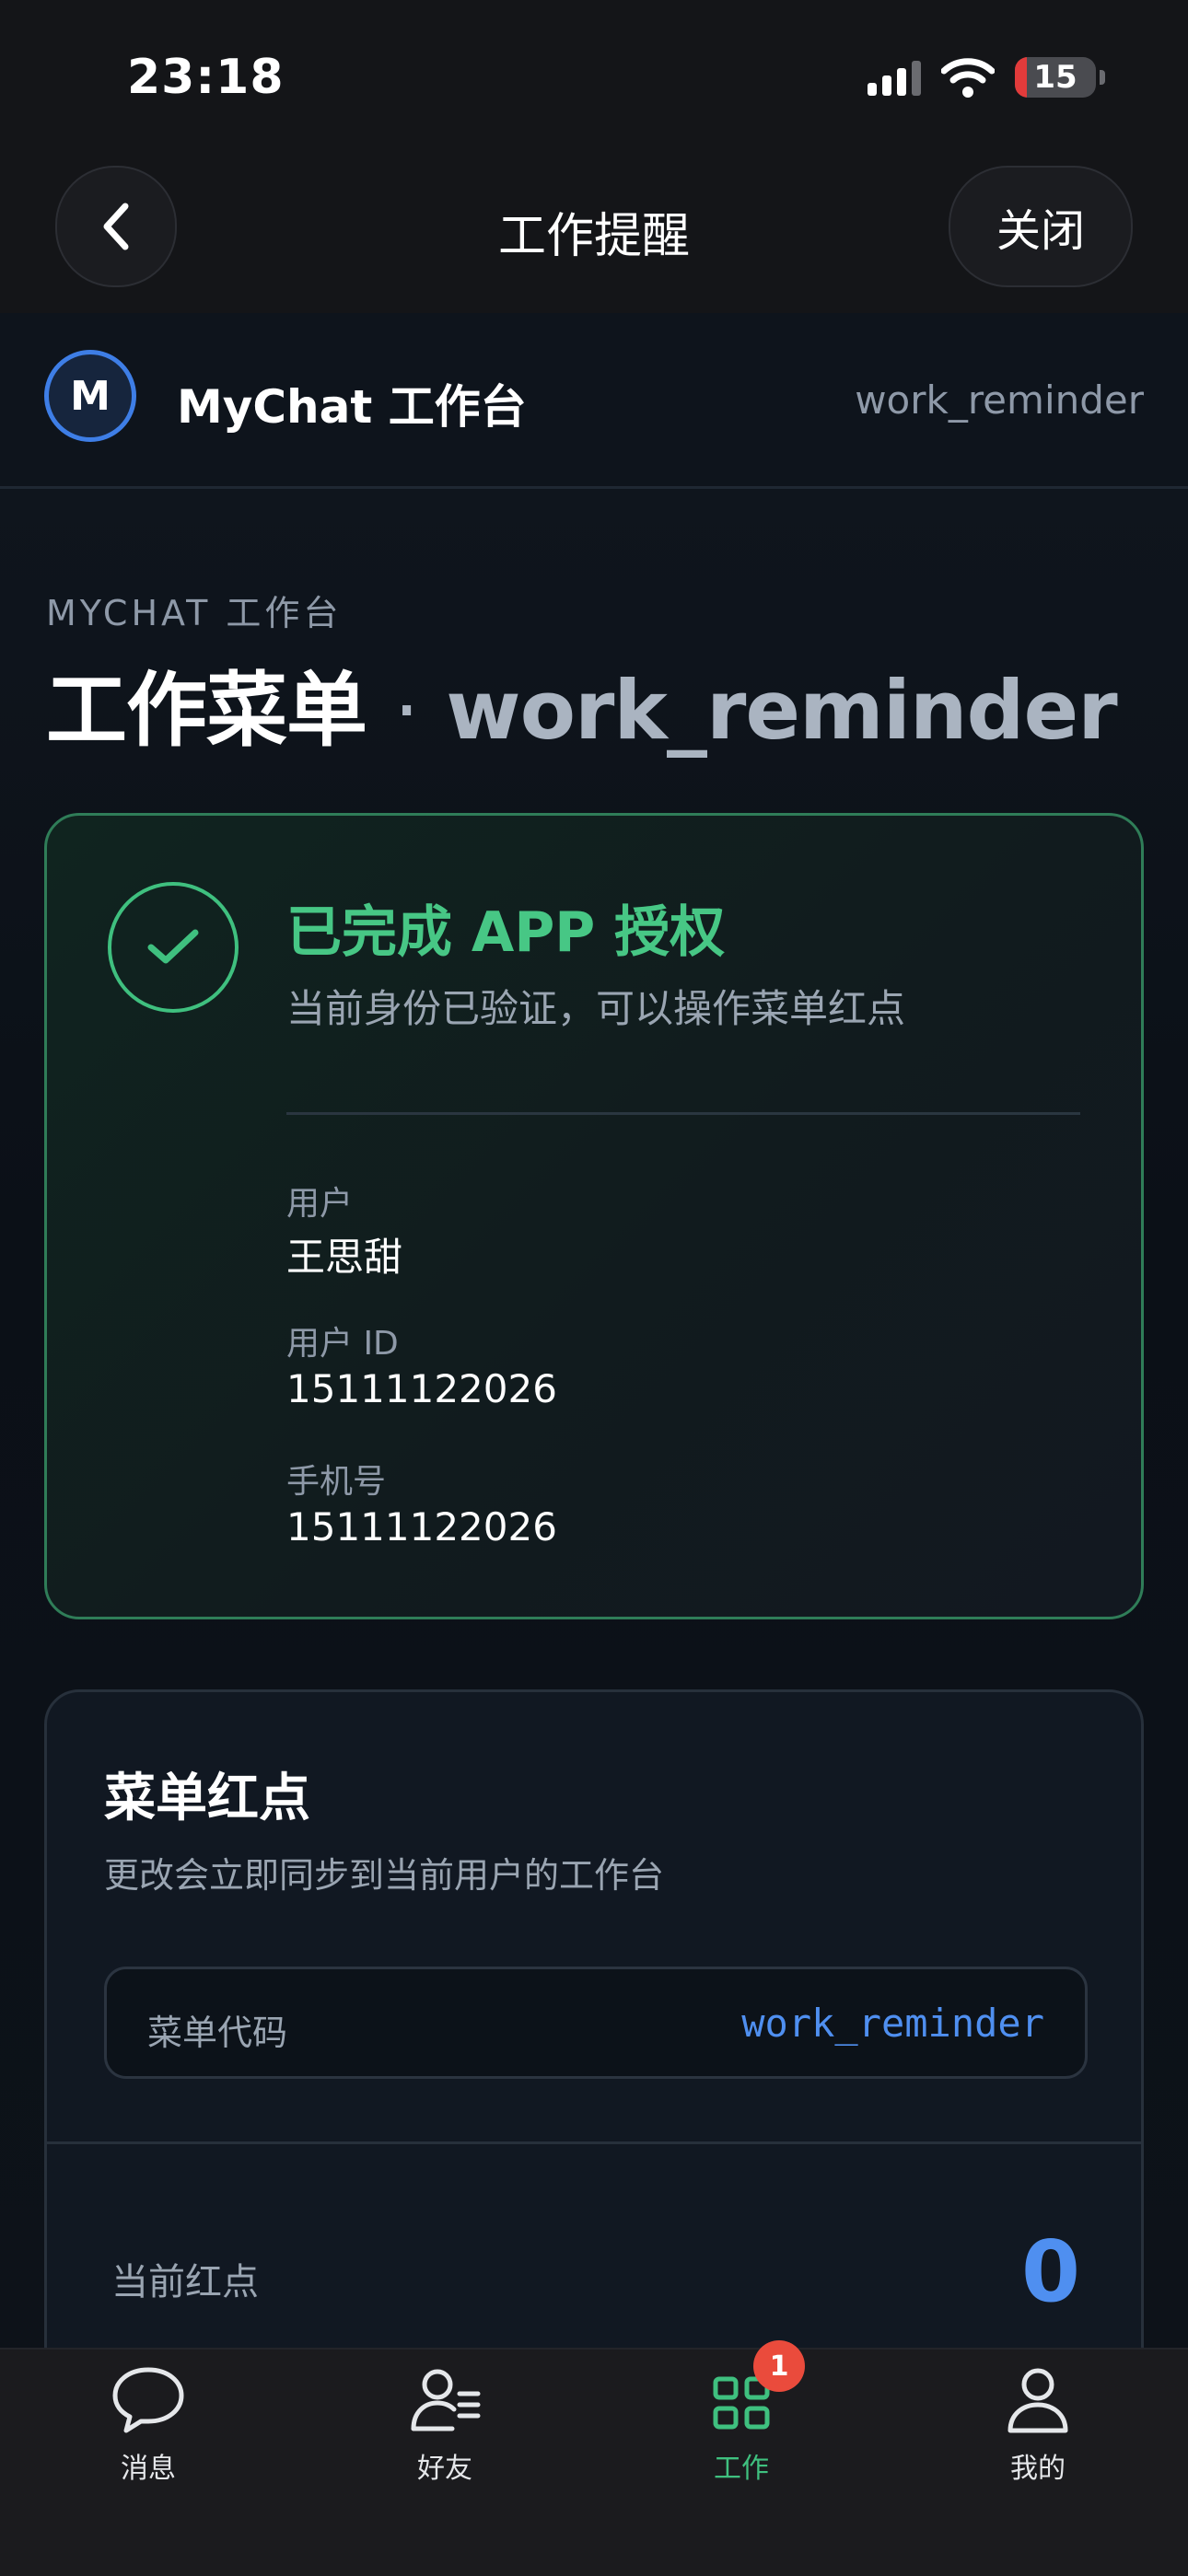 This screenshot has width=1188, height=2576. Describe the element at coordinates (594, 401) in the screenshot. I see `app-header: M MyChat 工作台 work_reminder` at that location.